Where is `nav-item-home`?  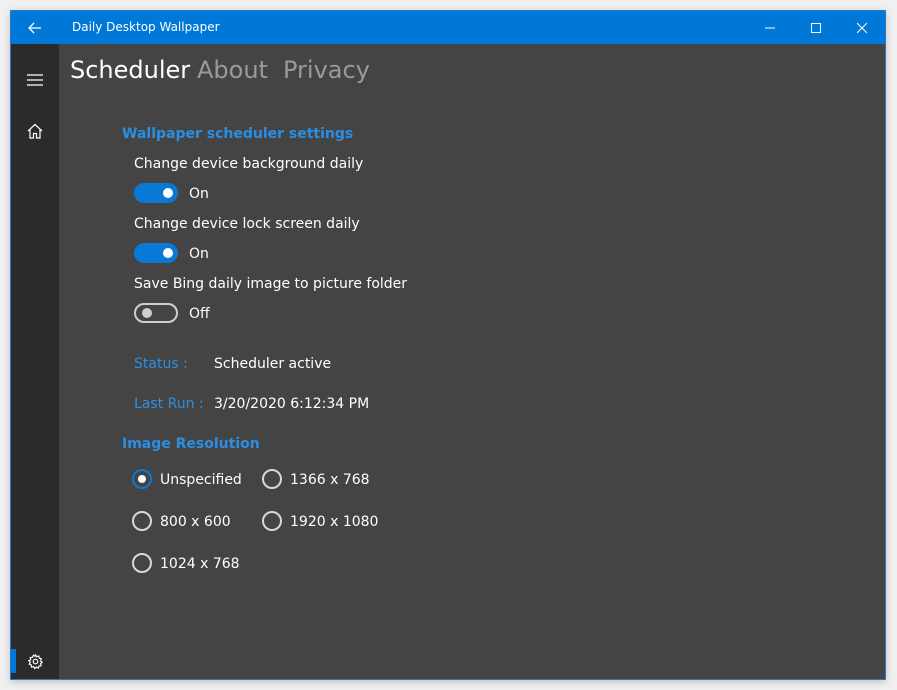
nav-item-home is located at coordinates (35, 131).